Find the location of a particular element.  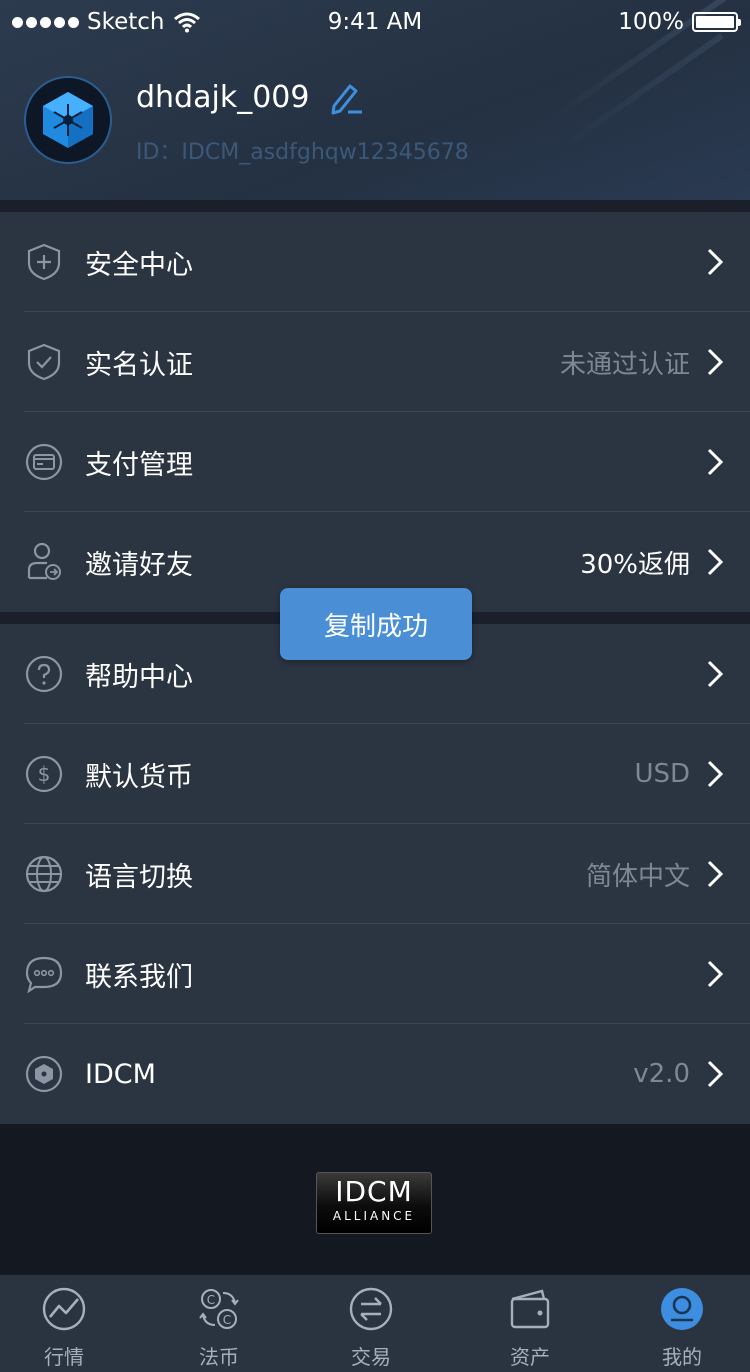

menu-item-label: 支付管理 is located at coordinates (139, 465).